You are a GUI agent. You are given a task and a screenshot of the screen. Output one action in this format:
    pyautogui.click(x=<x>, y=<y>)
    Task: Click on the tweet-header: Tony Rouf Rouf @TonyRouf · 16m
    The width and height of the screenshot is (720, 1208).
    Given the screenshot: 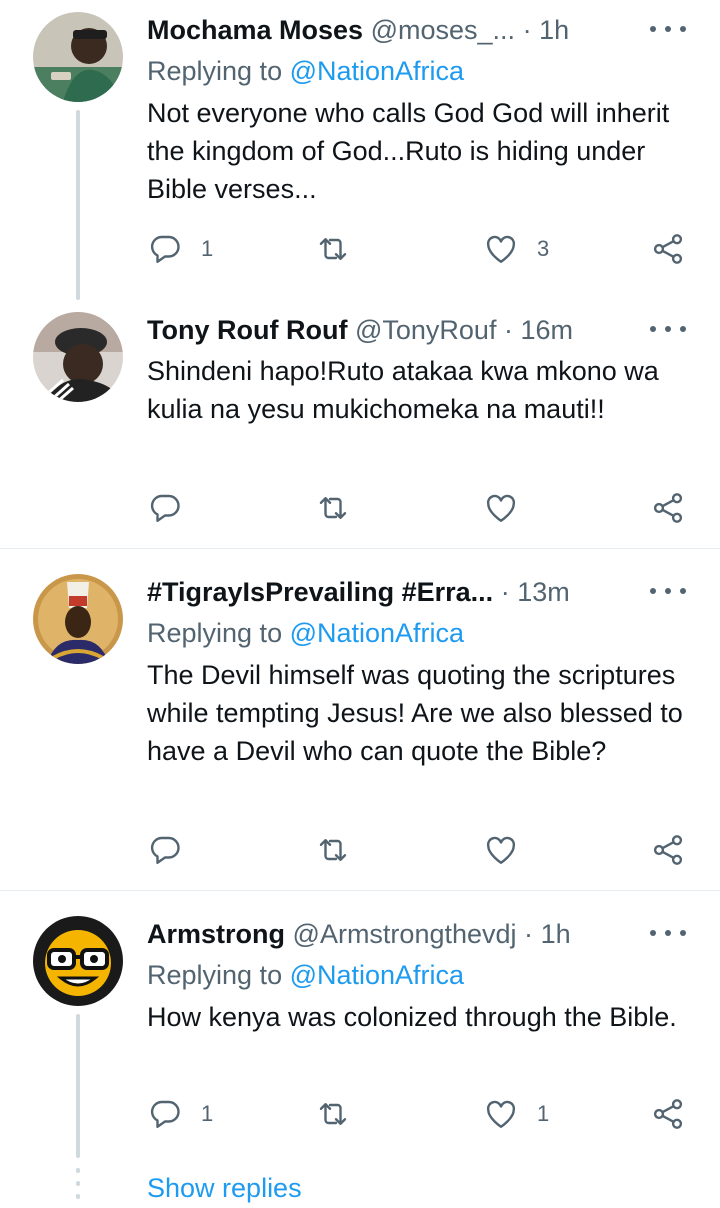 What is the action you would take?
    pyautogui.click(x=388, y=330)
    